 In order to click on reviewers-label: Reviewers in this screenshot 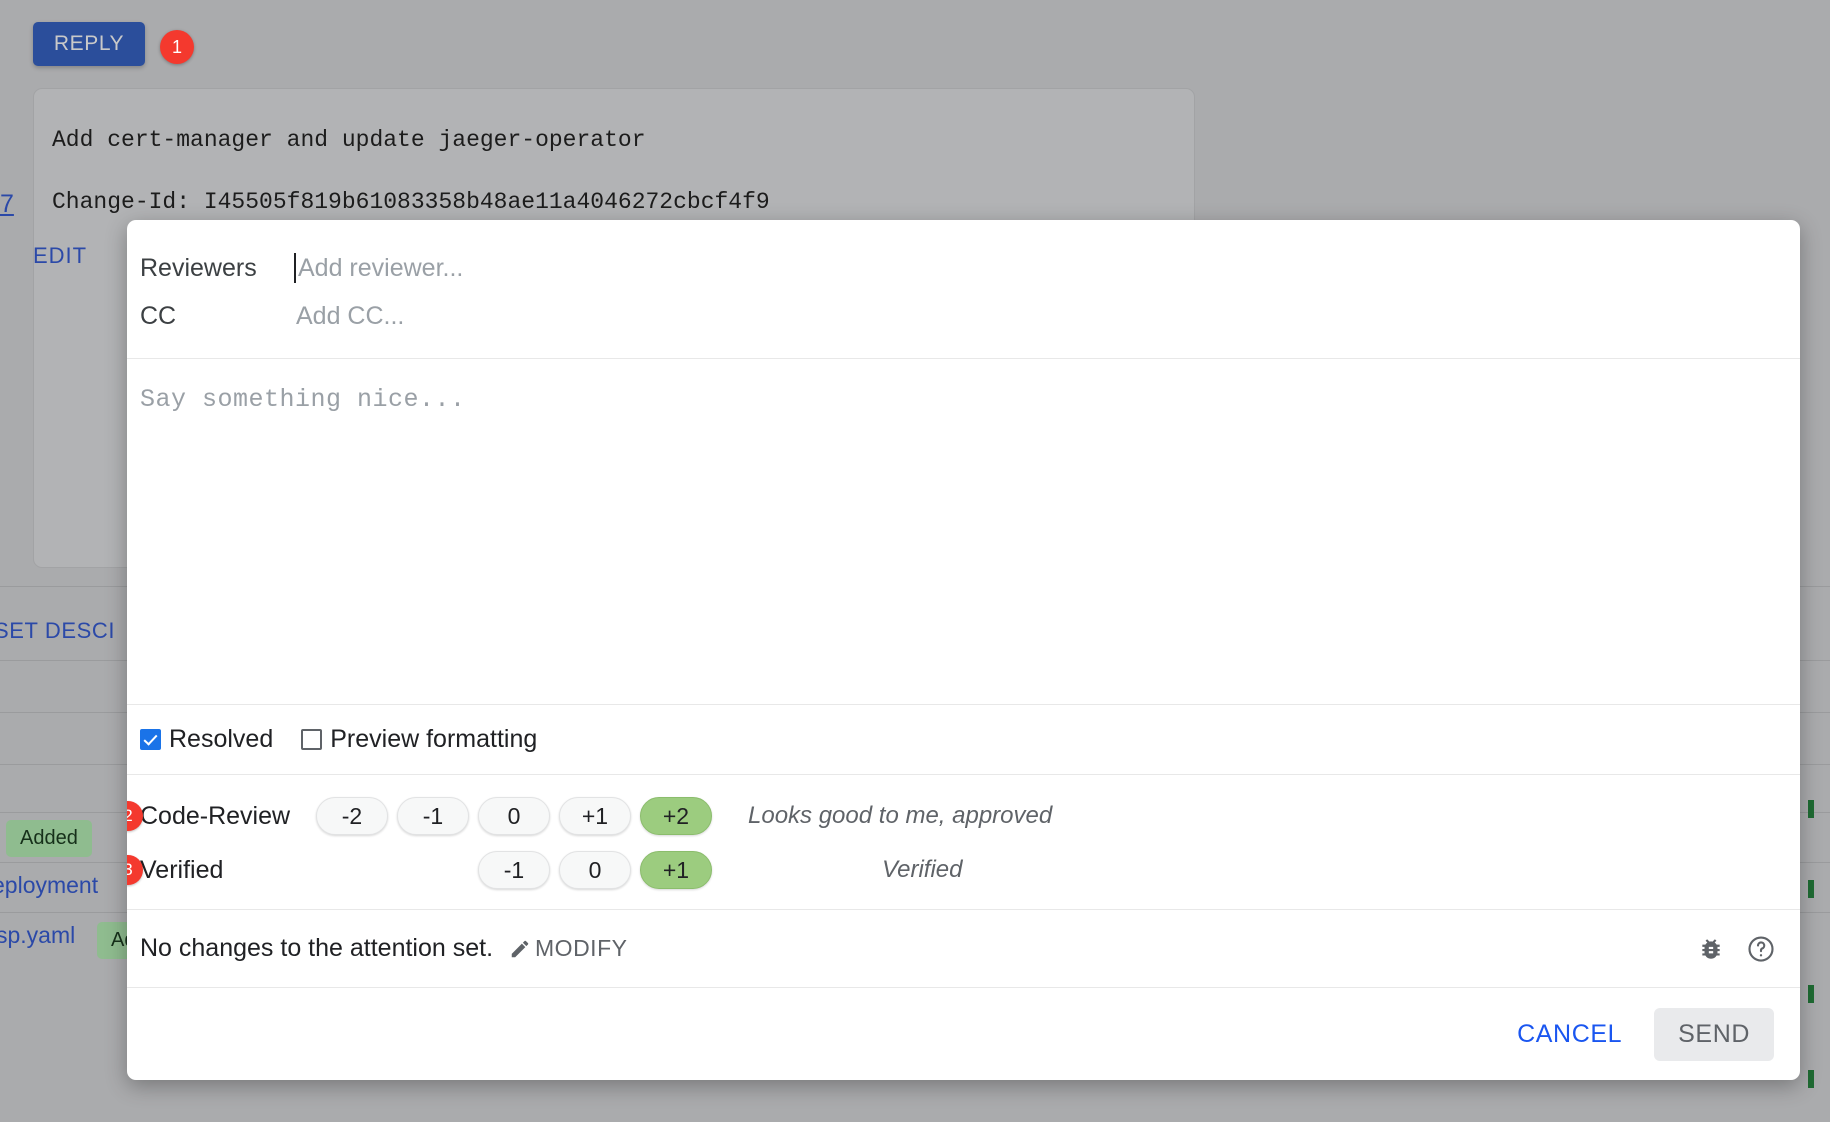, I will do `click(198, 267)`.